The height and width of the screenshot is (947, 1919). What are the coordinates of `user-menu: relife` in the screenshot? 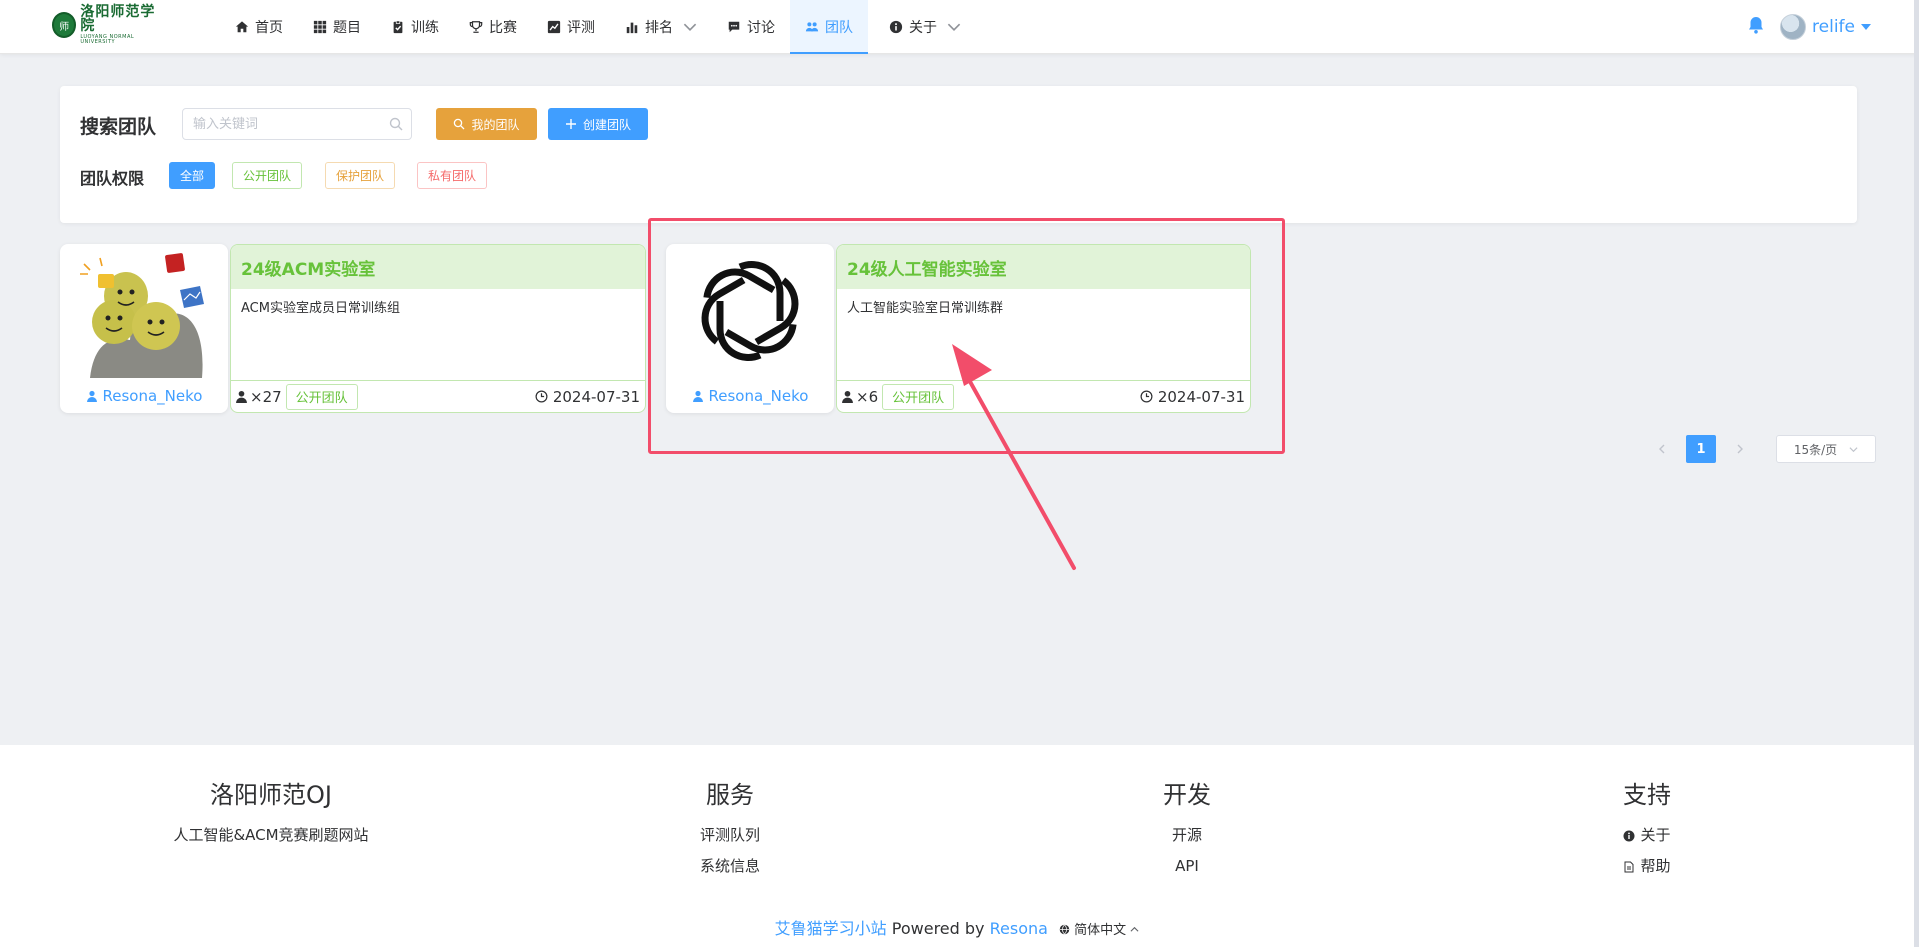 It's located at (1825, 27).